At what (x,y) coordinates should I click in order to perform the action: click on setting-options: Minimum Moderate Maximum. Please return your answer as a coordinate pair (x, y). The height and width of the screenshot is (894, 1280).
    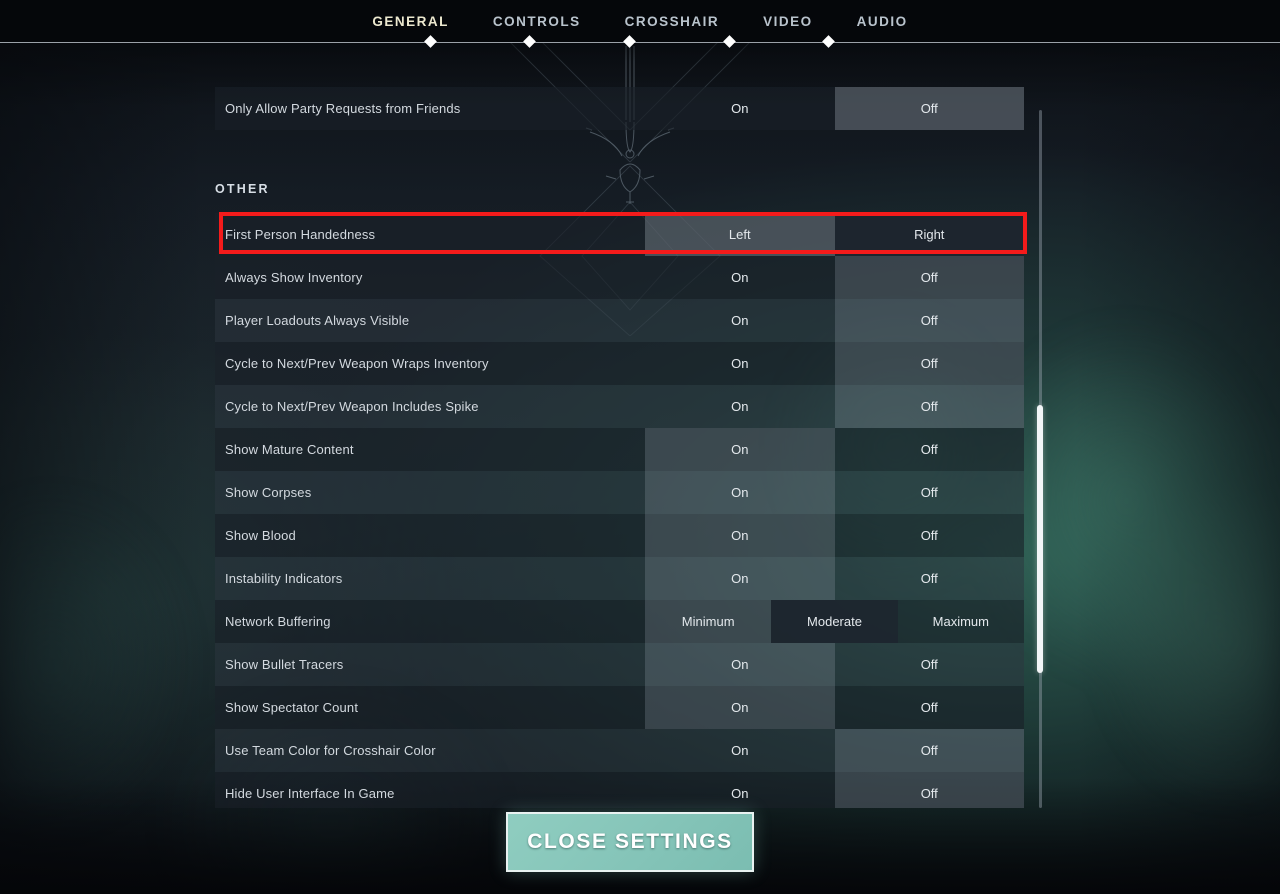
    Looking at the image, I should click on (834, 621).